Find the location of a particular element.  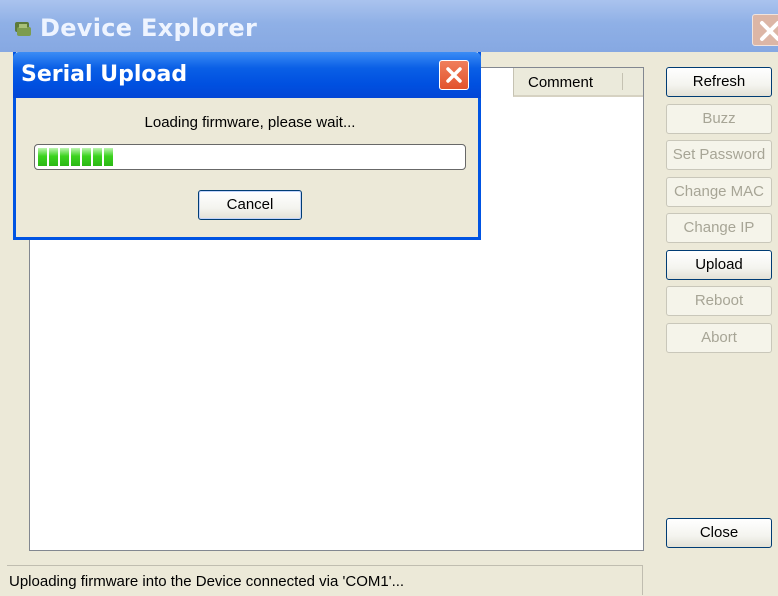

window-close-button is located at coordinates (765, 30).